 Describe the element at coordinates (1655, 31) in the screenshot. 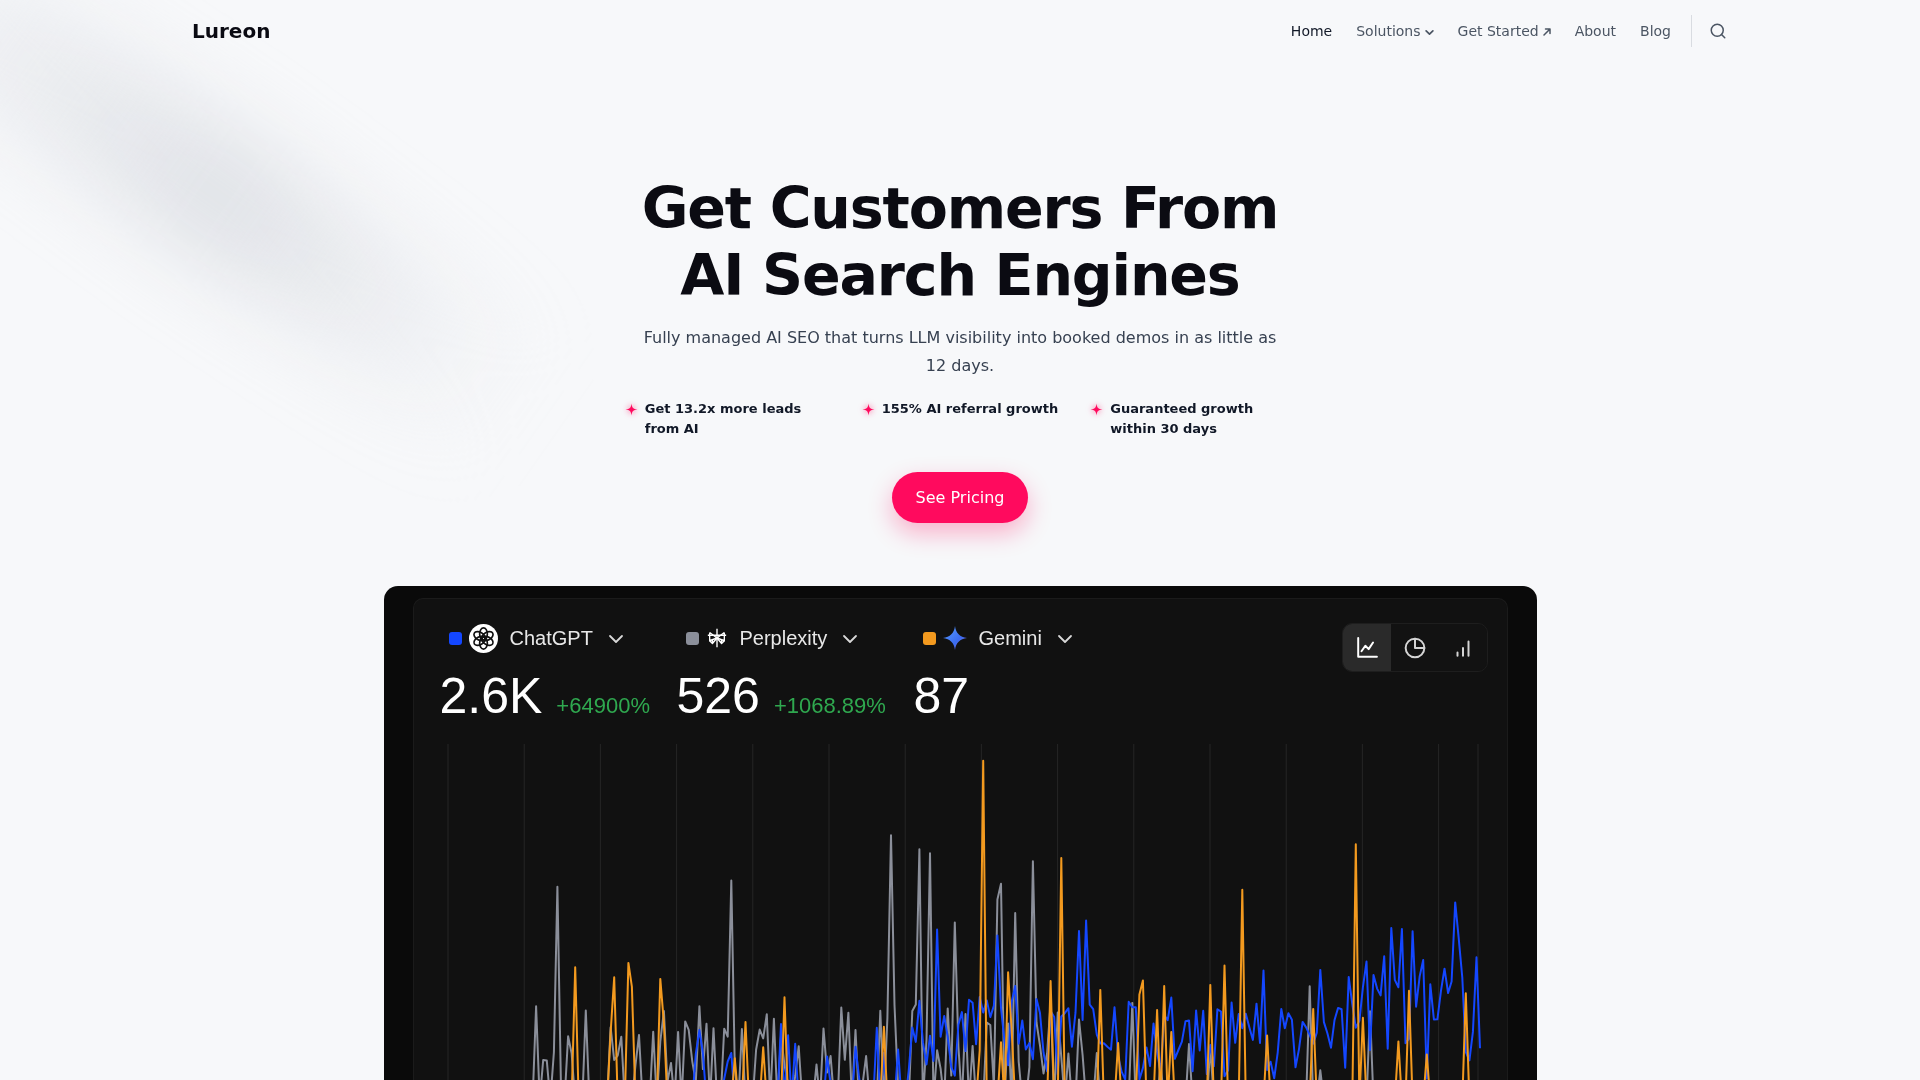

I see `nav-link: Blog` at that location.